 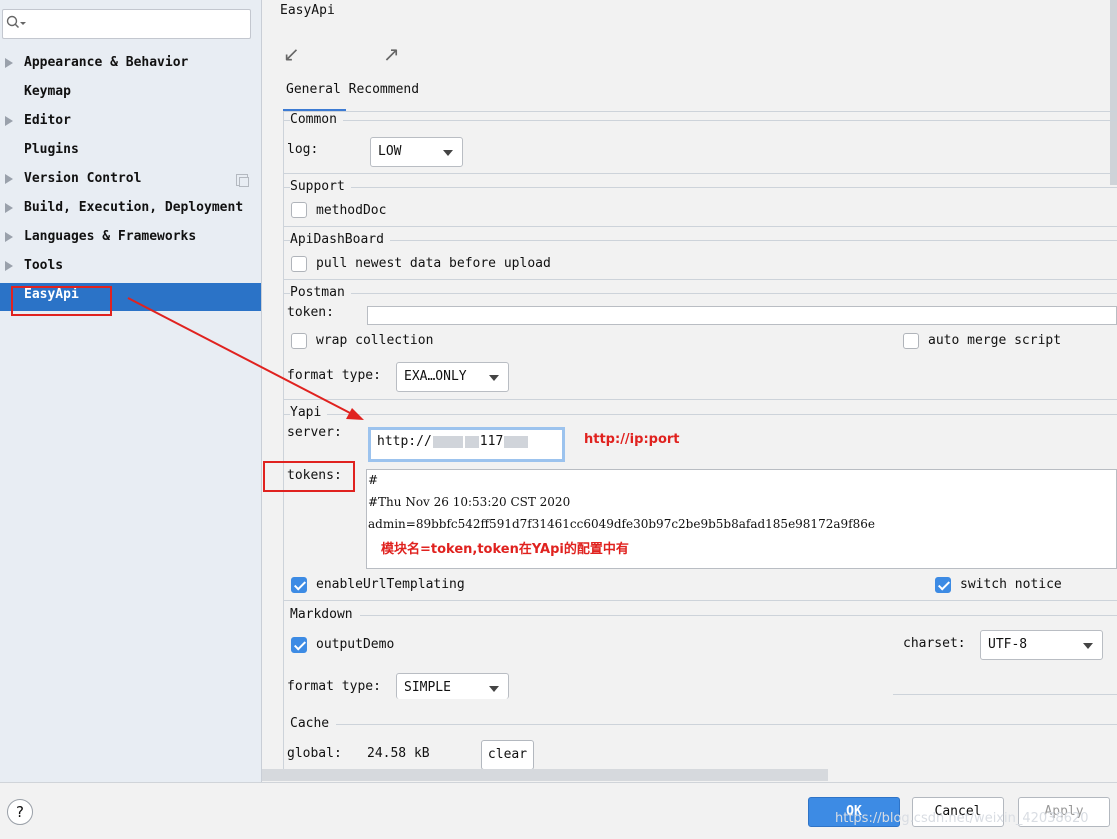 What do you see at coordinates (20, 812) in the screenshot?
I see `help-icon: ?` at bounding box center [20, 812].